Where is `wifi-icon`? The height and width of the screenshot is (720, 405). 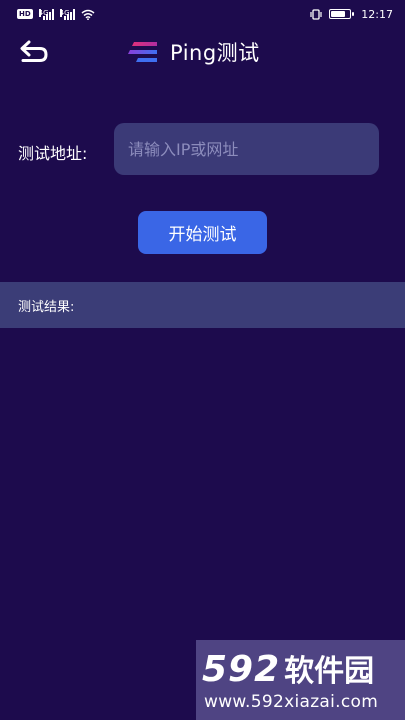 wifi-icon is located at coordinates (88, 14).